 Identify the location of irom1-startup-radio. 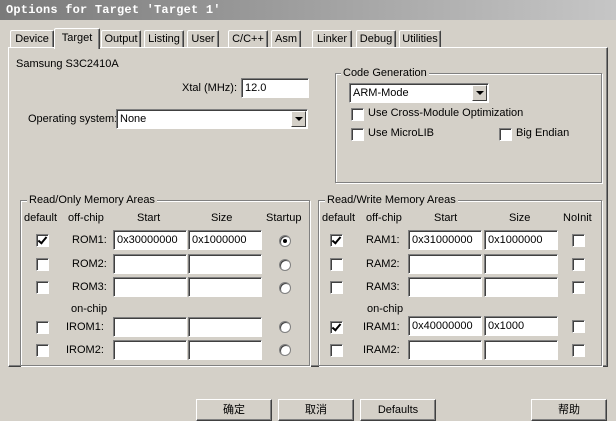
(285, 327).